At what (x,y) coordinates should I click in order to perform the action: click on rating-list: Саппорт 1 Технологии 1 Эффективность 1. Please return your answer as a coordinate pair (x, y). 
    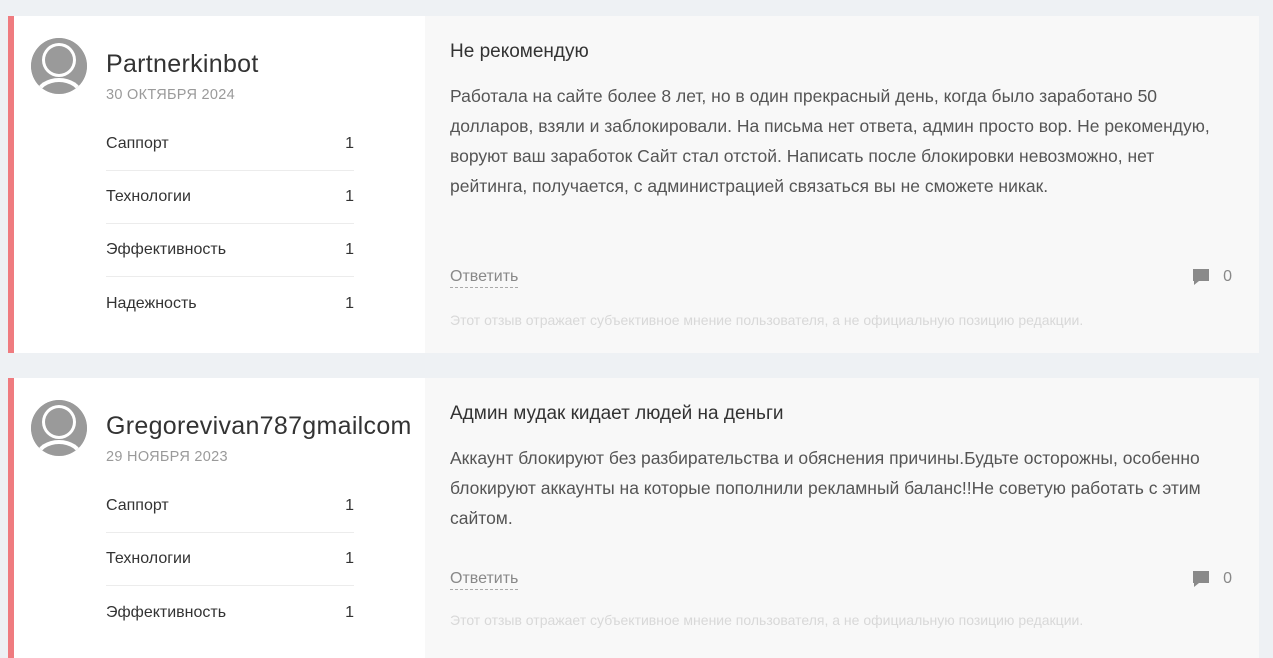
    Looking at the image, I should click on (230, 559).